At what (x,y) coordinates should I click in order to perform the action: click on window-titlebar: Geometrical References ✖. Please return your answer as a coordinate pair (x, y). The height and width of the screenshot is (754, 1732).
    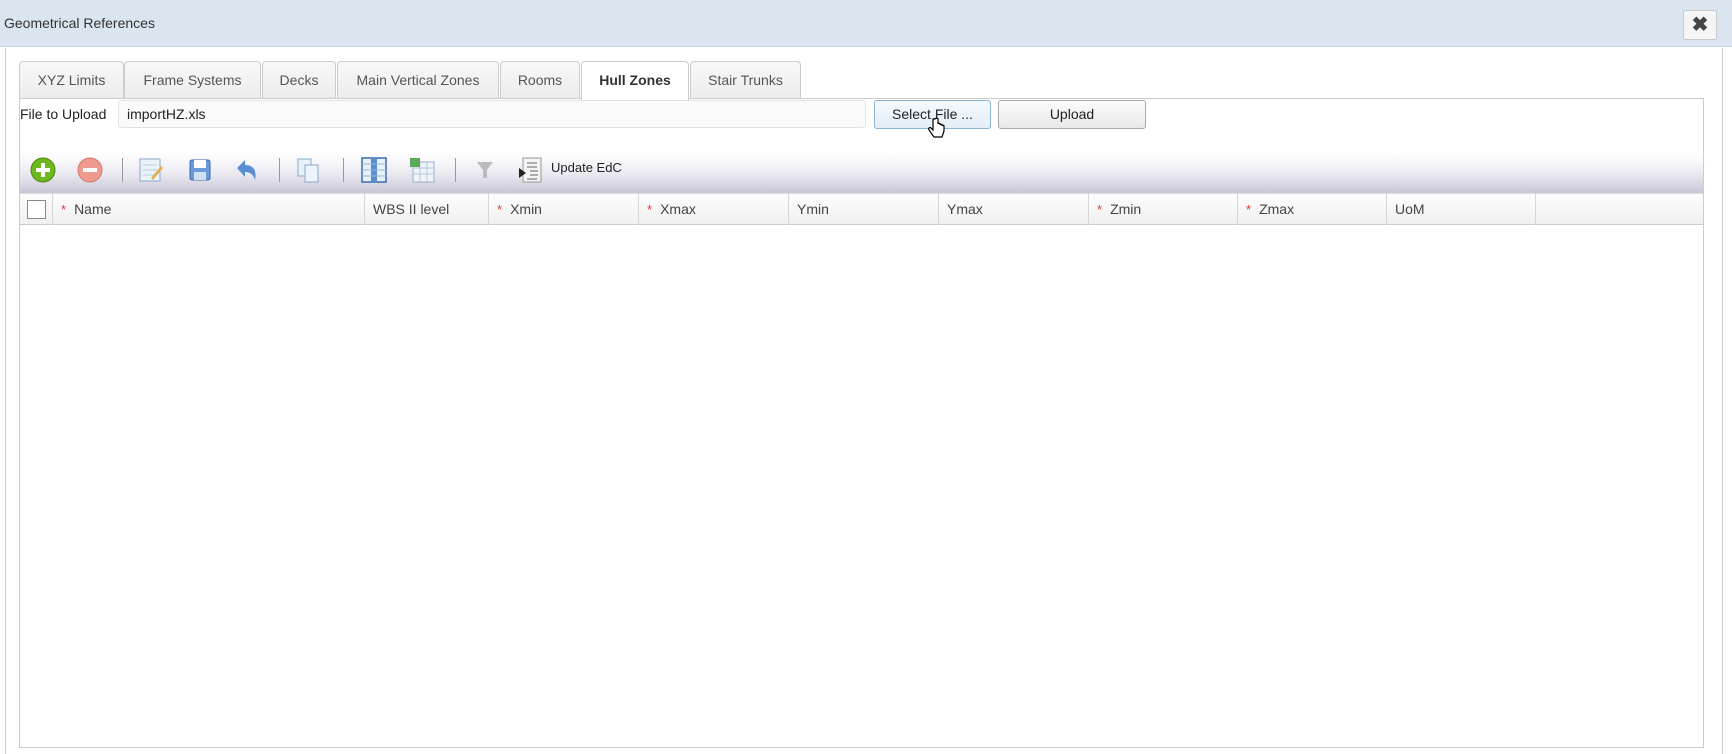
    Looking at the image, I should click on (866, 23).